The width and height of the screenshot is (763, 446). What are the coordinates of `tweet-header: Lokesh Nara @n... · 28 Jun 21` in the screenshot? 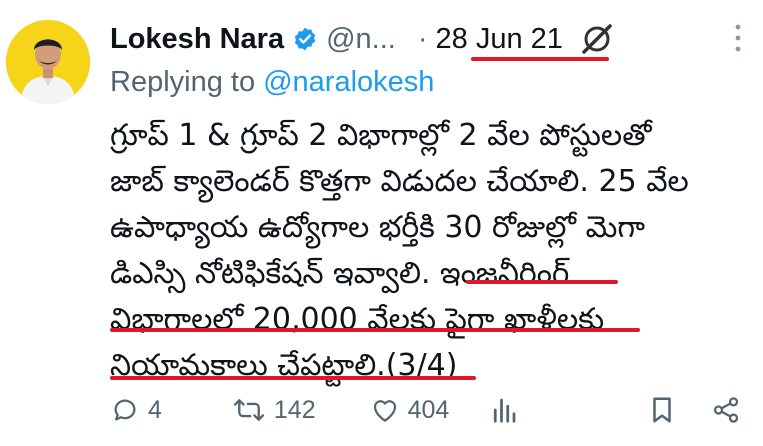 It's located at (426, 39).